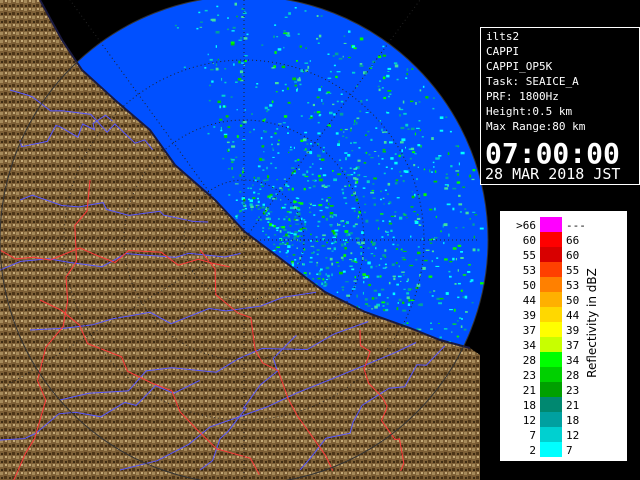 This screenshot has height=480, width=640. What do you see at coordinates (573, 405) in the screenshot?
I see `legend-upper-value: 21` at bounding box center [573, 405].